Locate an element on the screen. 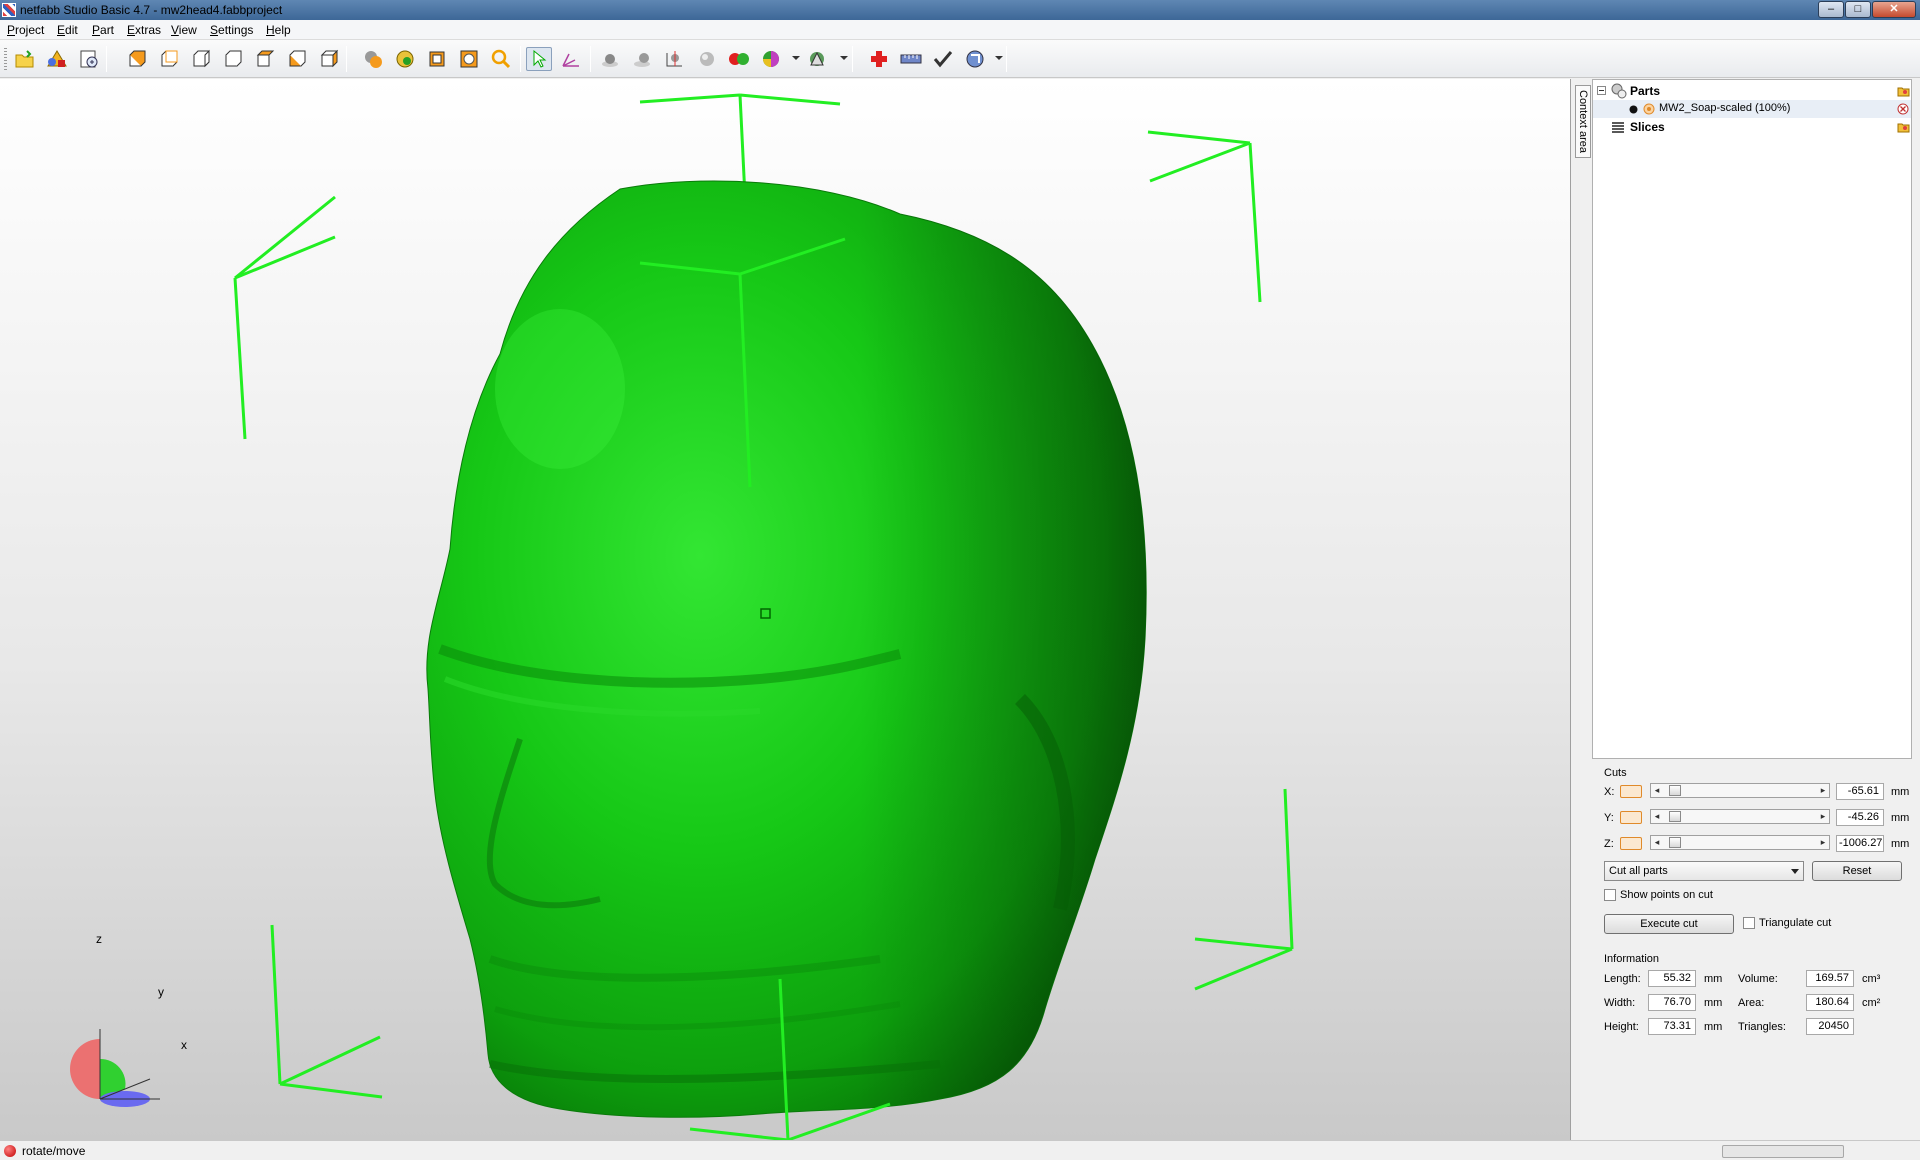  visibility-dot-icon is located at coordinates (1633, 109).